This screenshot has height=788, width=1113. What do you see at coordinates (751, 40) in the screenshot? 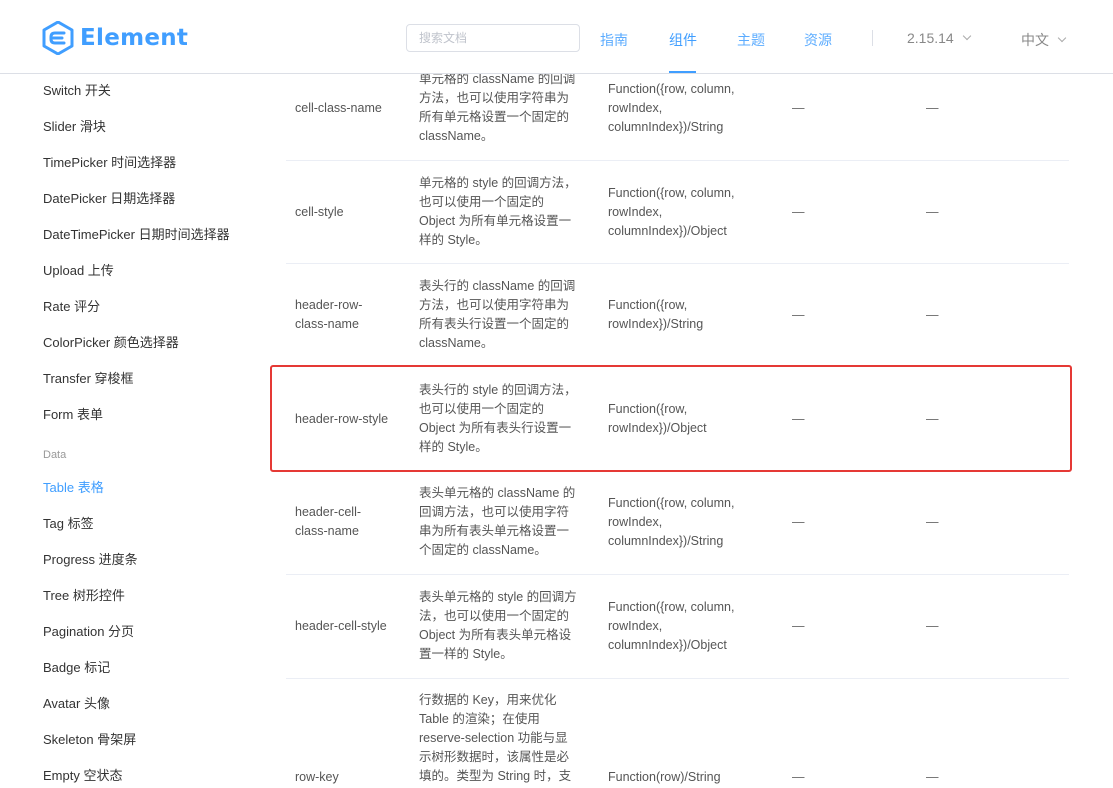
I see `nav-theme: 主题` at bounding box center [751, 40].